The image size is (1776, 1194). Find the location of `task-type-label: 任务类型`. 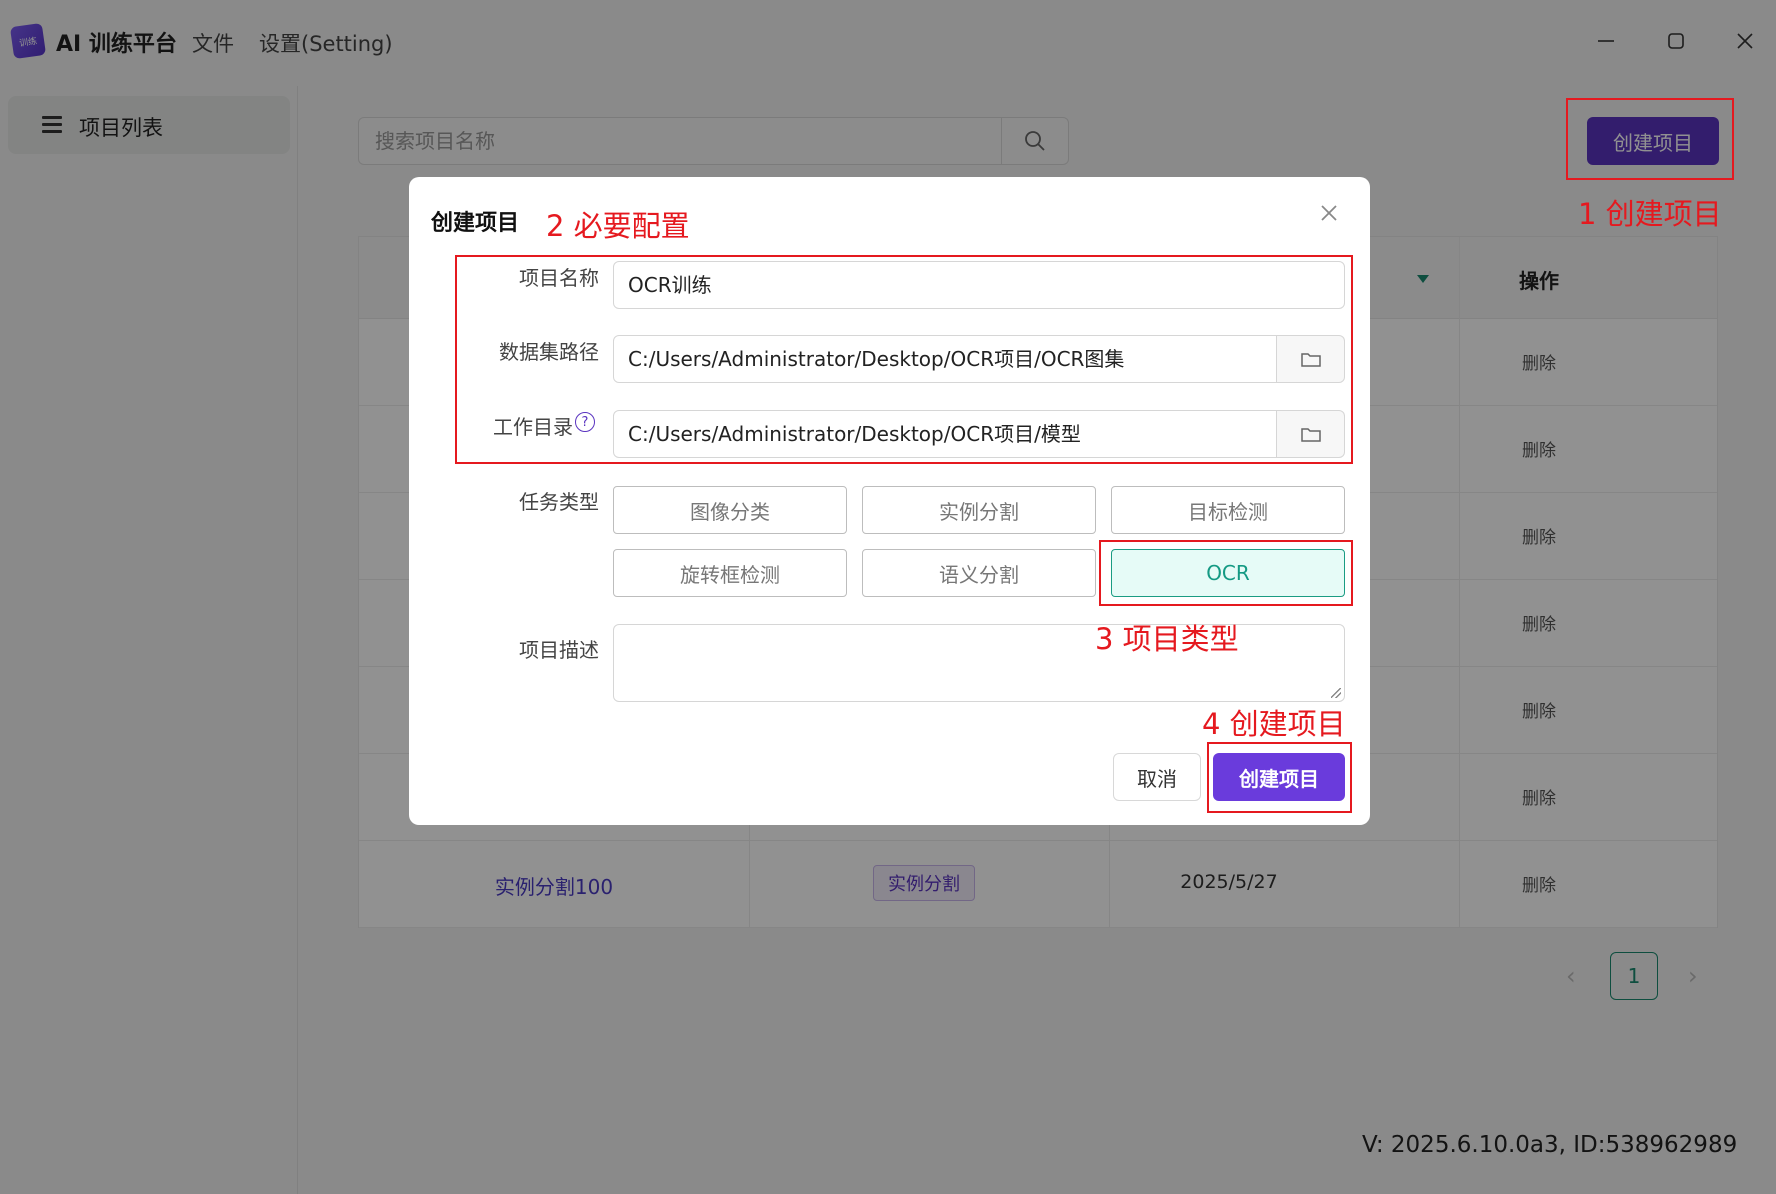

task-type-label: 任务类型 is located at coordinates (559, 502).